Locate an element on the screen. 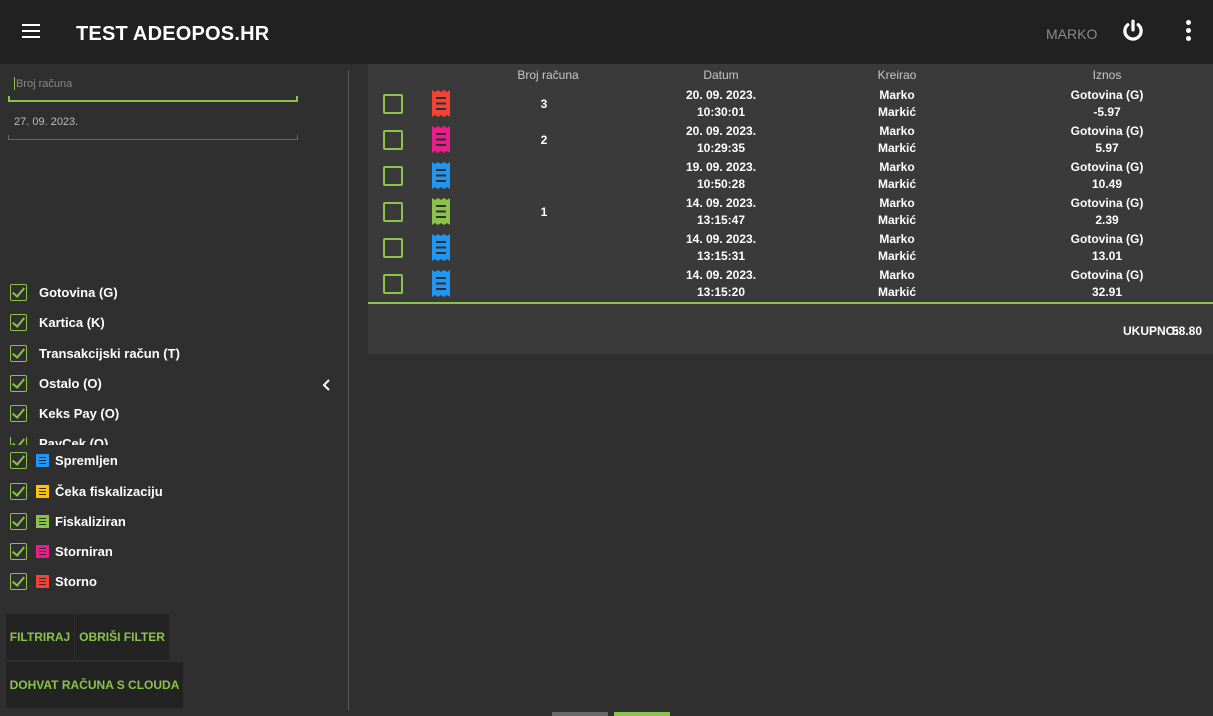  header-date: Datum is located at coordinates (720, 75).